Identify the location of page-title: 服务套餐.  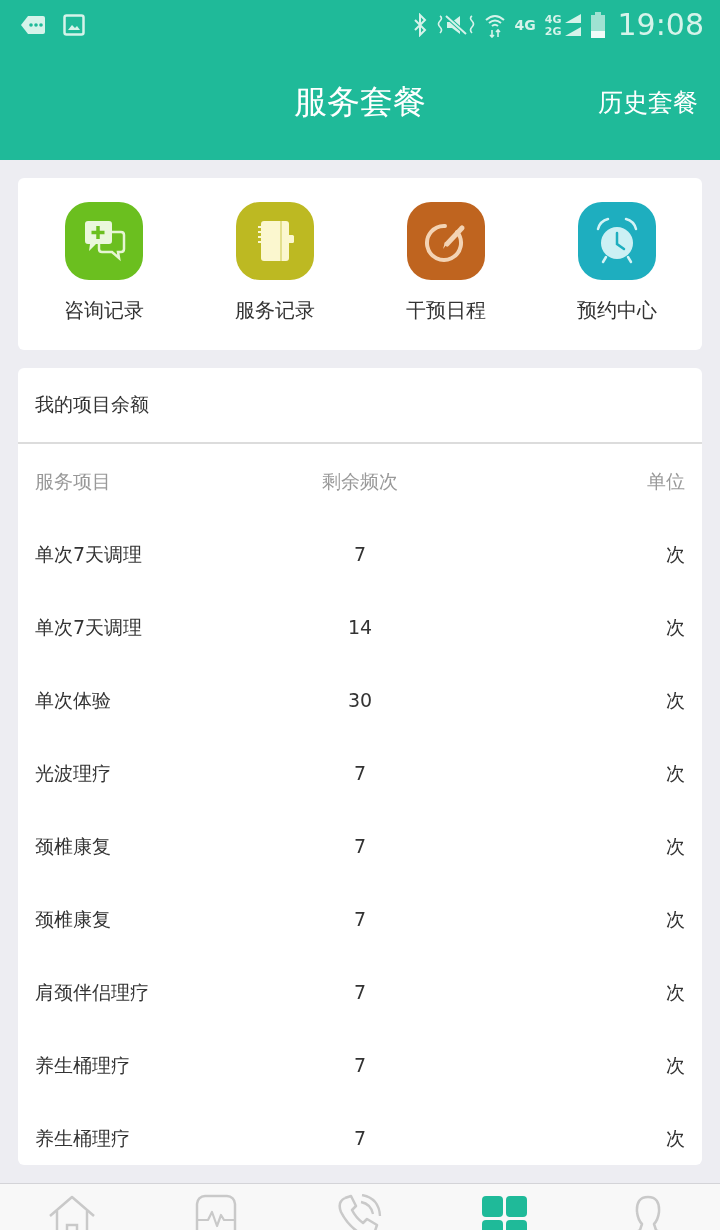
(360, 101).